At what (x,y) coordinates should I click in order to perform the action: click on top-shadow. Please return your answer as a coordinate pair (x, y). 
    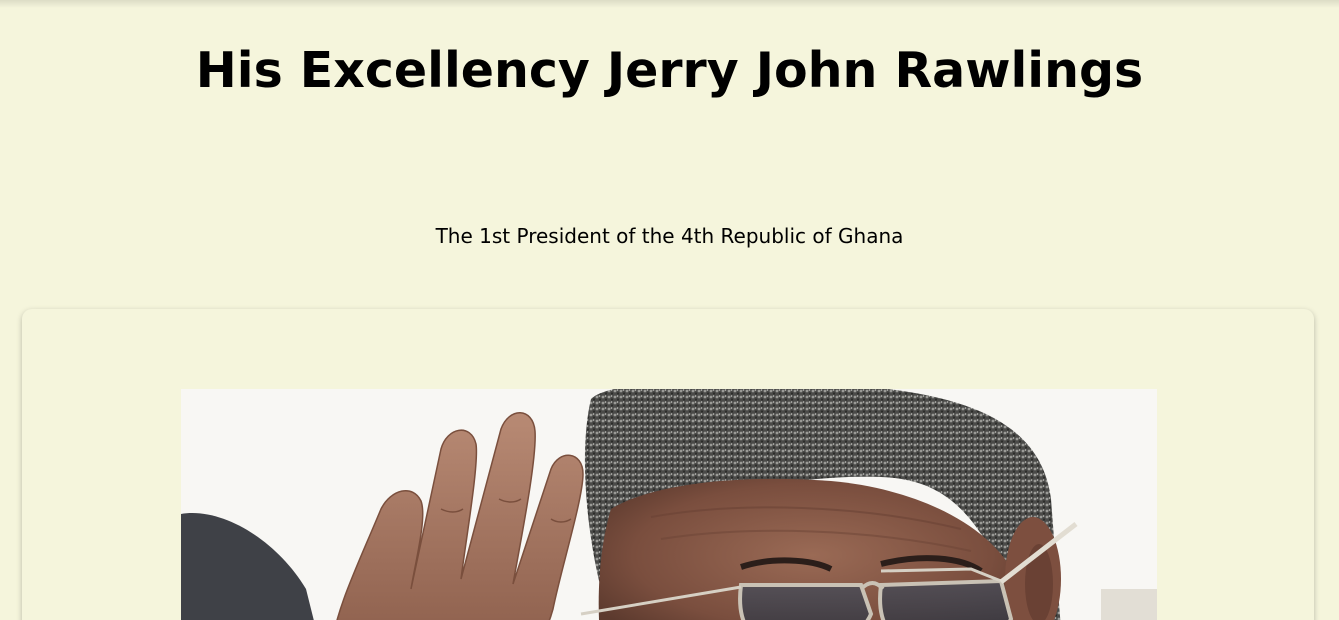
    Looking at the image, I should click on (669, 4).